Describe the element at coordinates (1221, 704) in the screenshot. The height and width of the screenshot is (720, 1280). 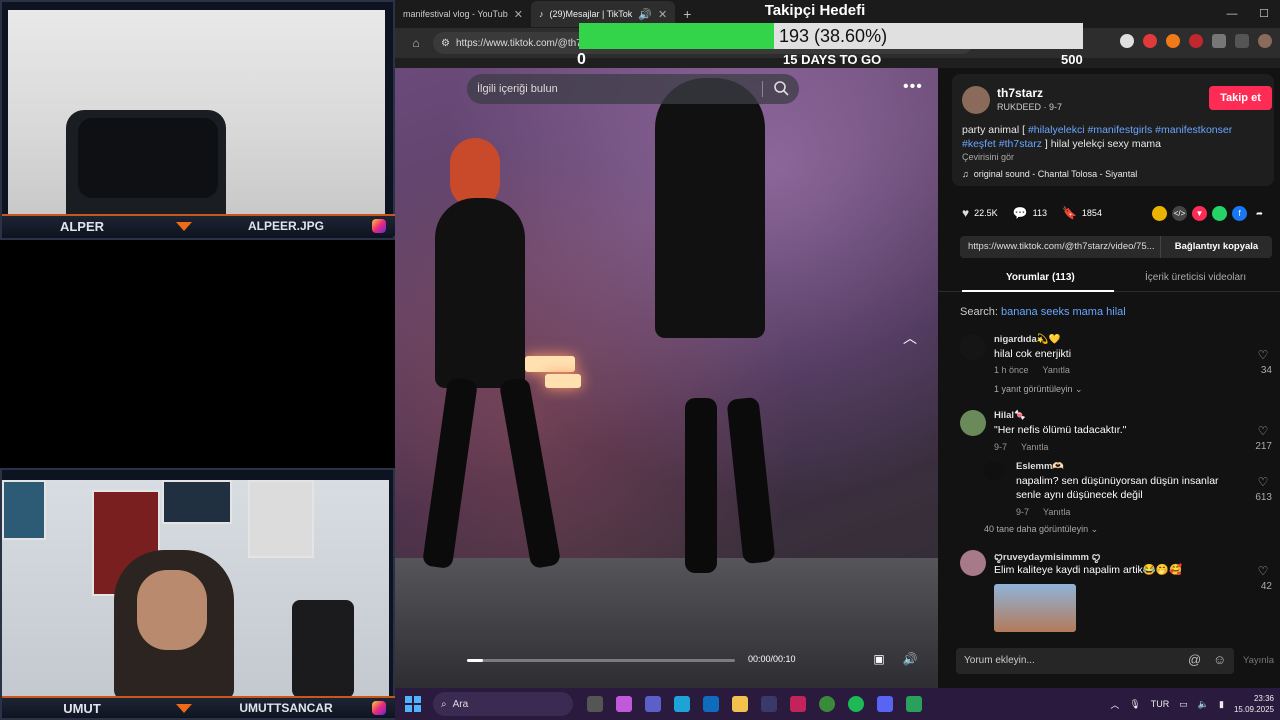
I see `battery-icon: ▮` at that location.